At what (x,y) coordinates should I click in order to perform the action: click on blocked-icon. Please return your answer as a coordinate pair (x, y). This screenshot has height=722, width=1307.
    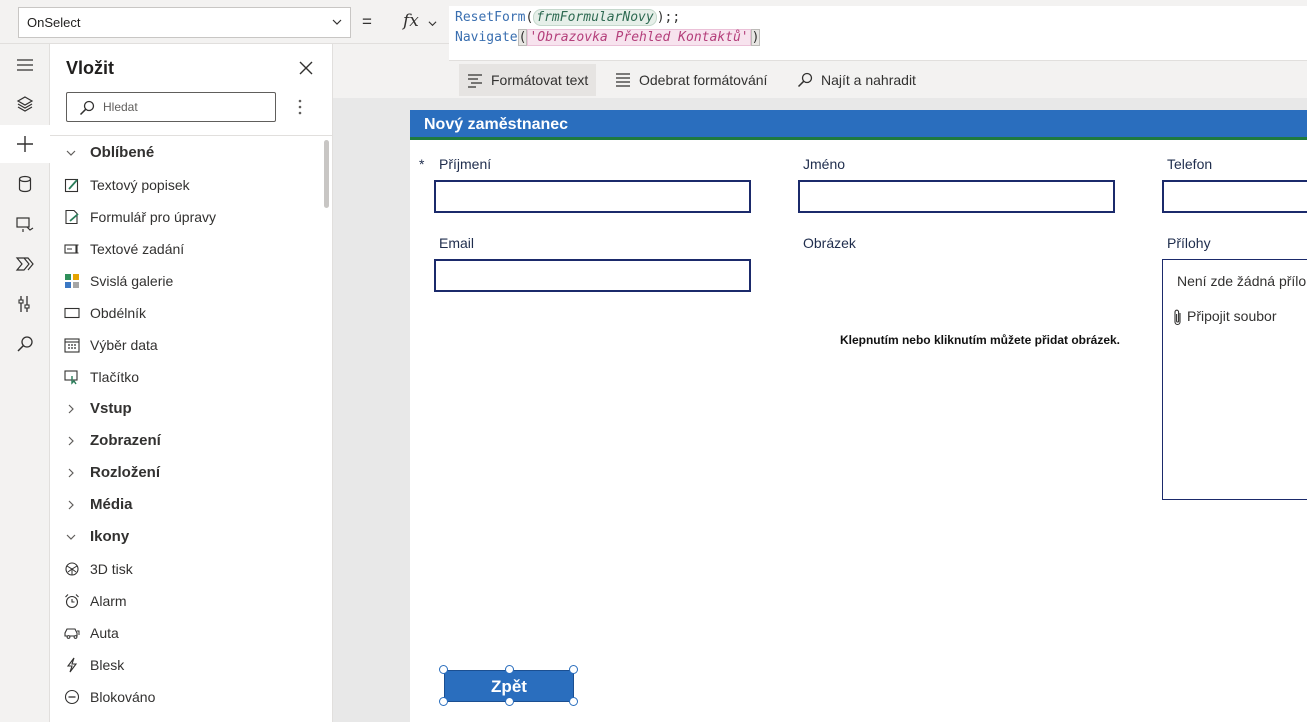
    Looking at the image, I should click on (72, 697).